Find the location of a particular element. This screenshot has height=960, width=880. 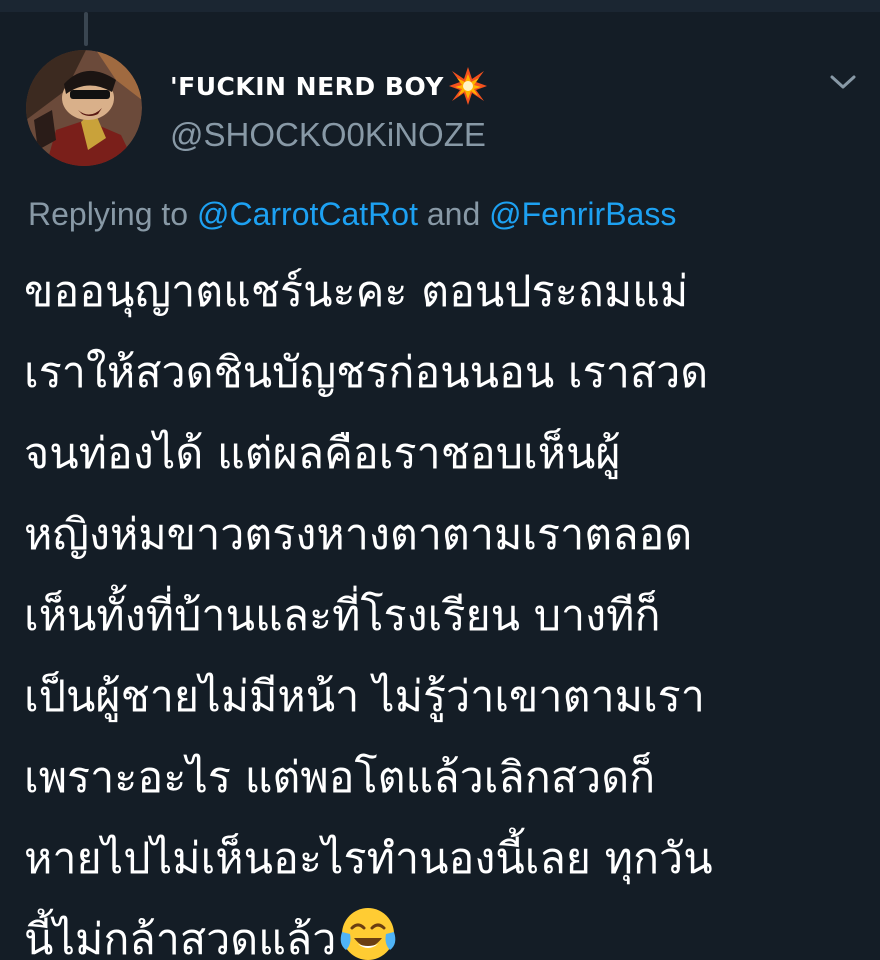

tweet-text-line: เราให้สวดชินบัญชรก่อนนอน เราสวด is located at coordinates (366, 373).